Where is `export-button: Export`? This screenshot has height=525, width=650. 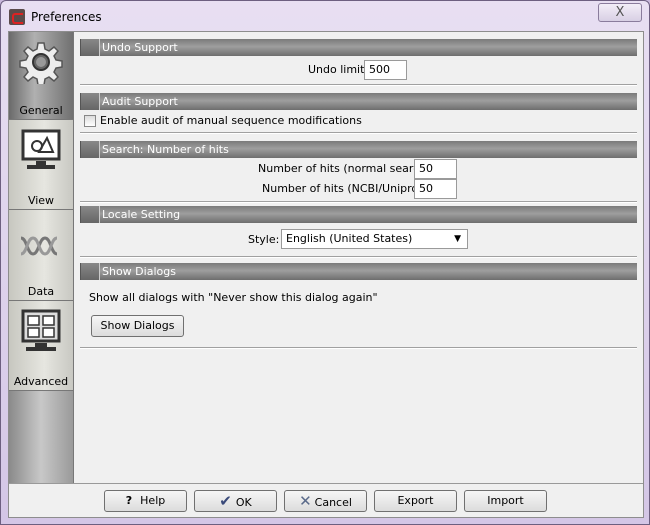
export-button: Export is located at coordinates (415, 501).